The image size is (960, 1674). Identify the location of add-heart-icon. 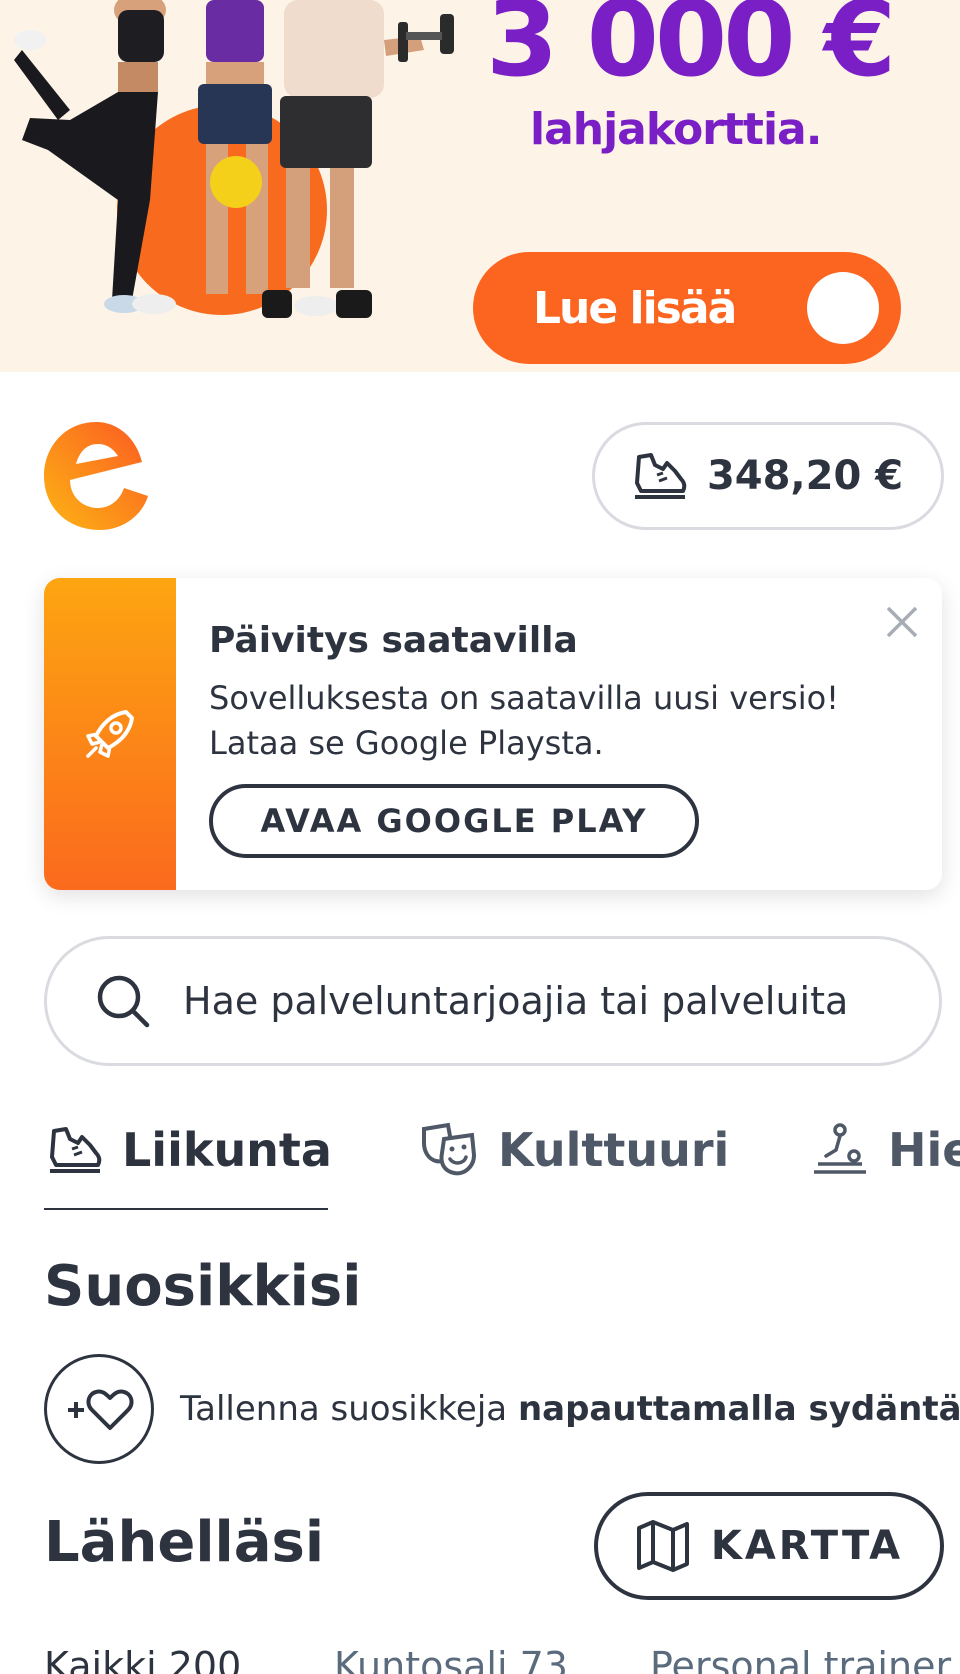
(101, 1409).